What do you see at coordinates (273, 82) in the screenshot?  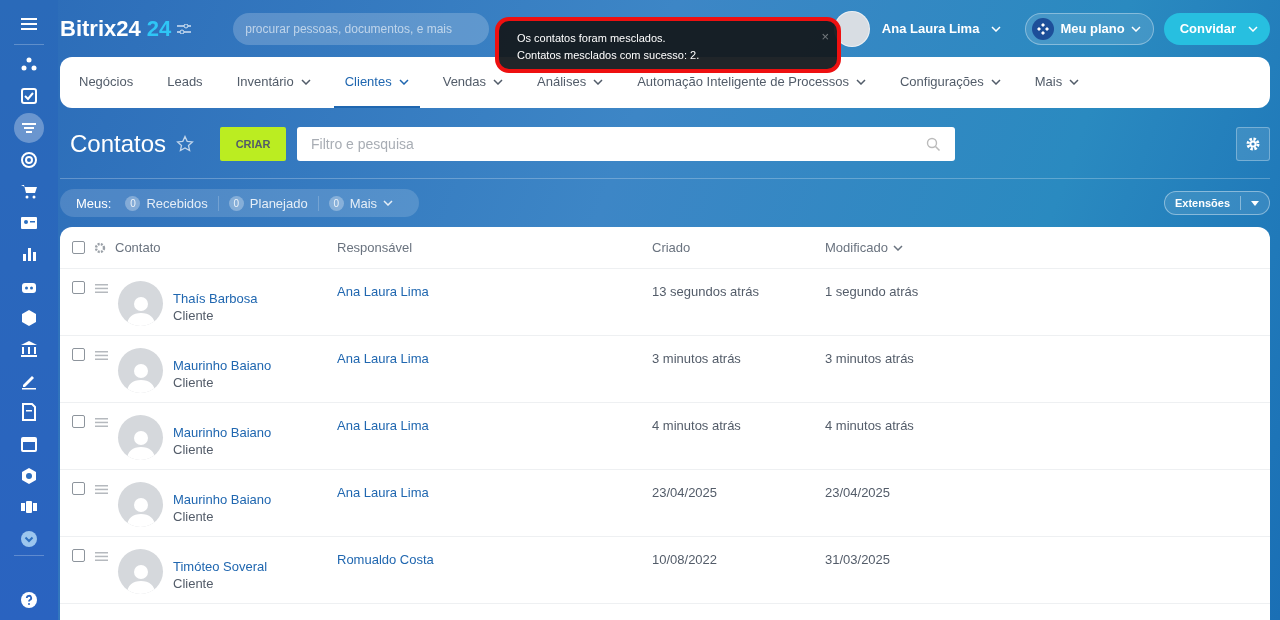 I see `nav-tab: Inventário` at bounding box center [273, 82].